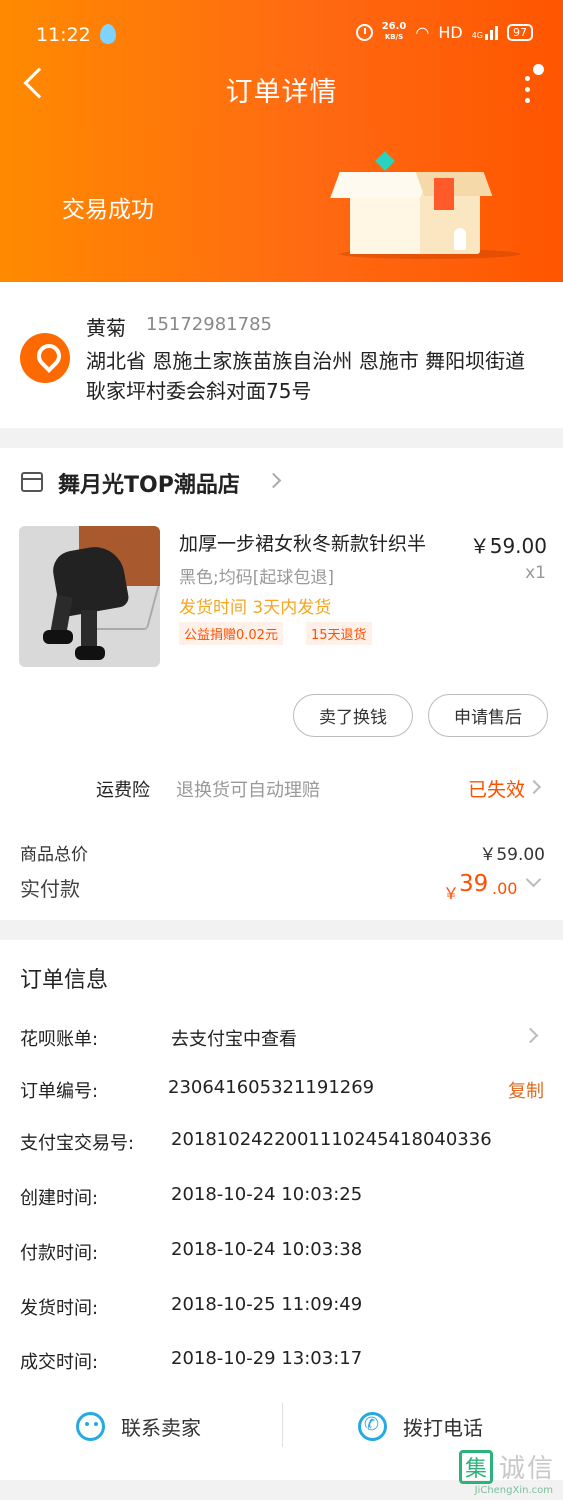 This screenshot has width=563, height=1500. Describe the element at coordinates (256, 578) in the screenshot. I see `product-spec: 黑色;均码[起球包退]` at that location.